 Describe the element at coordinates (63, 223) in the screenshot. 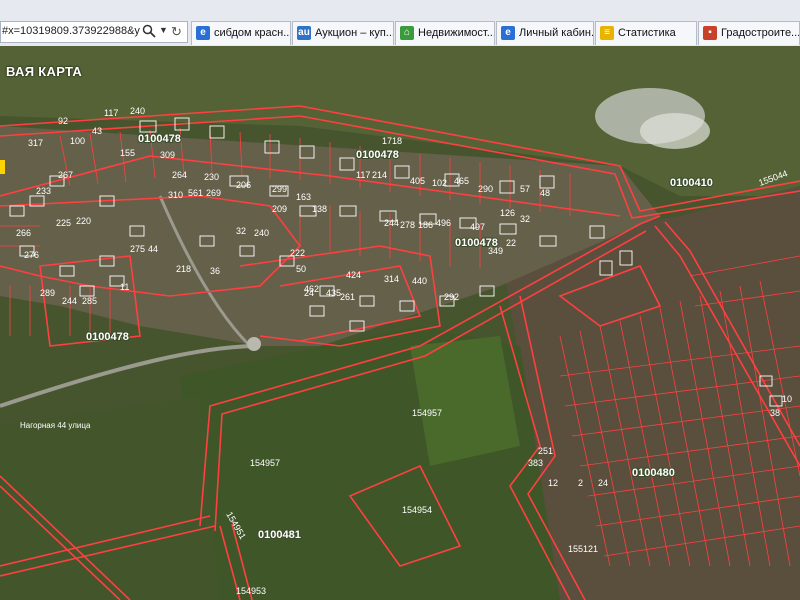

I see `parcel-small-label: 225` at that location.